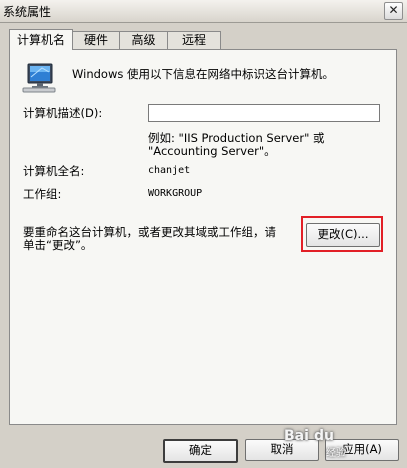 Image resolution: width=407 pixels, height=468 pixels. I want to click on workgroup-label: 工作组:, so click(42, 194).